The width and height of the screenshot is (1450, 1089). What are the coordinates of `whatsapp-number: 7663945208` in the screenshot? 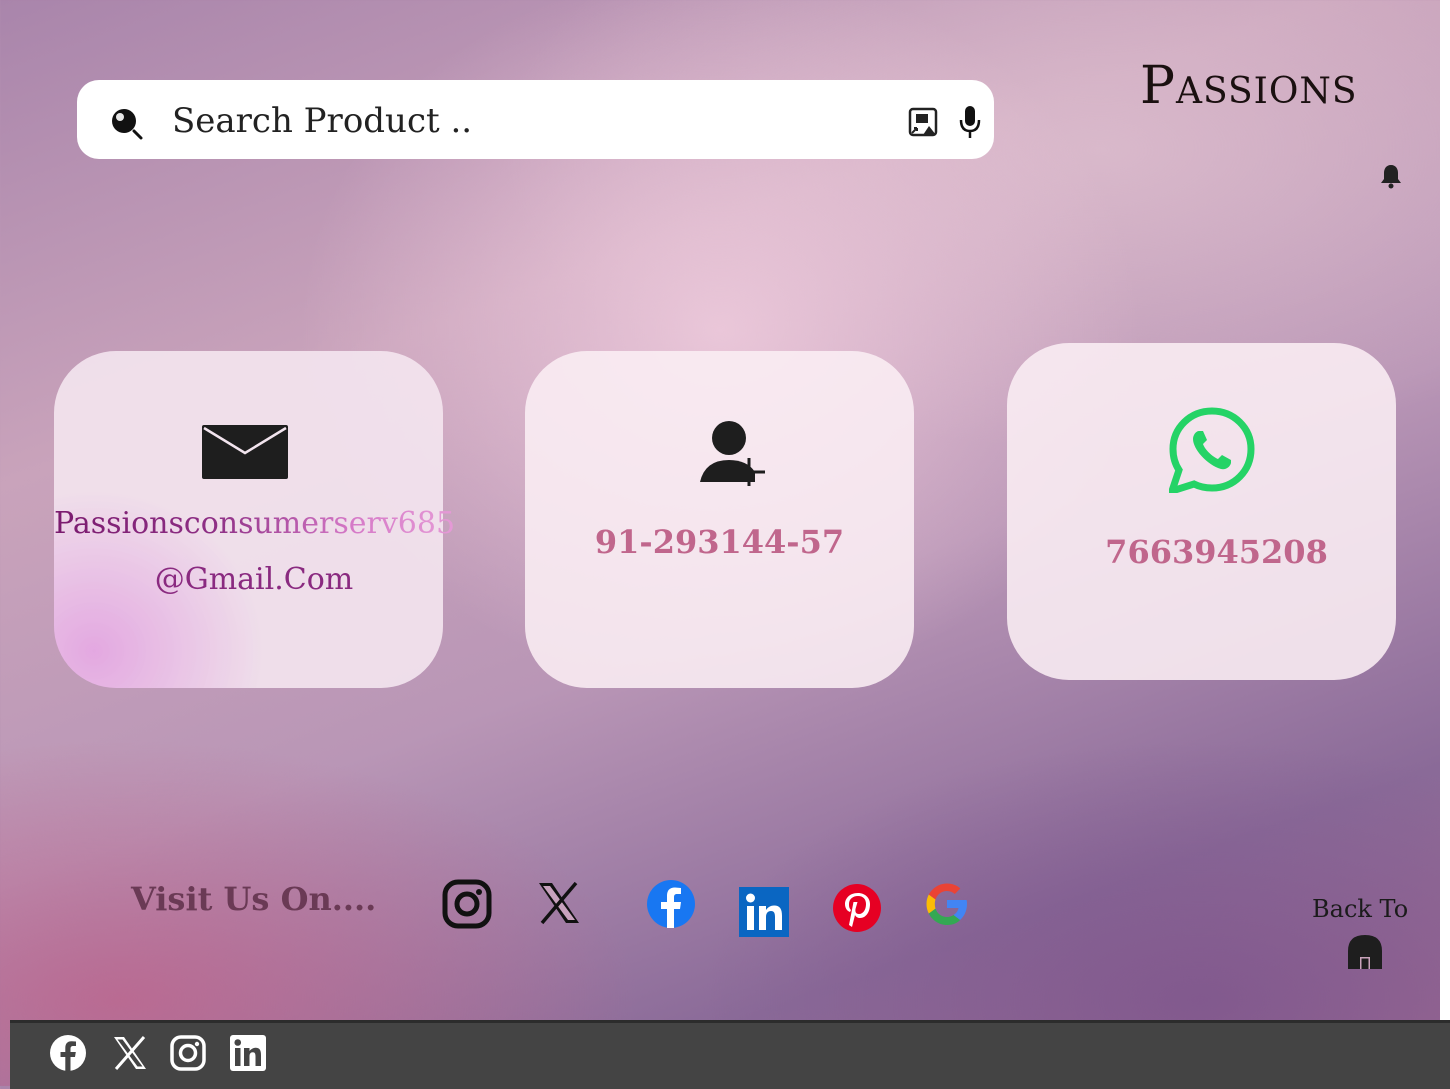 It's located at (1216, 552).